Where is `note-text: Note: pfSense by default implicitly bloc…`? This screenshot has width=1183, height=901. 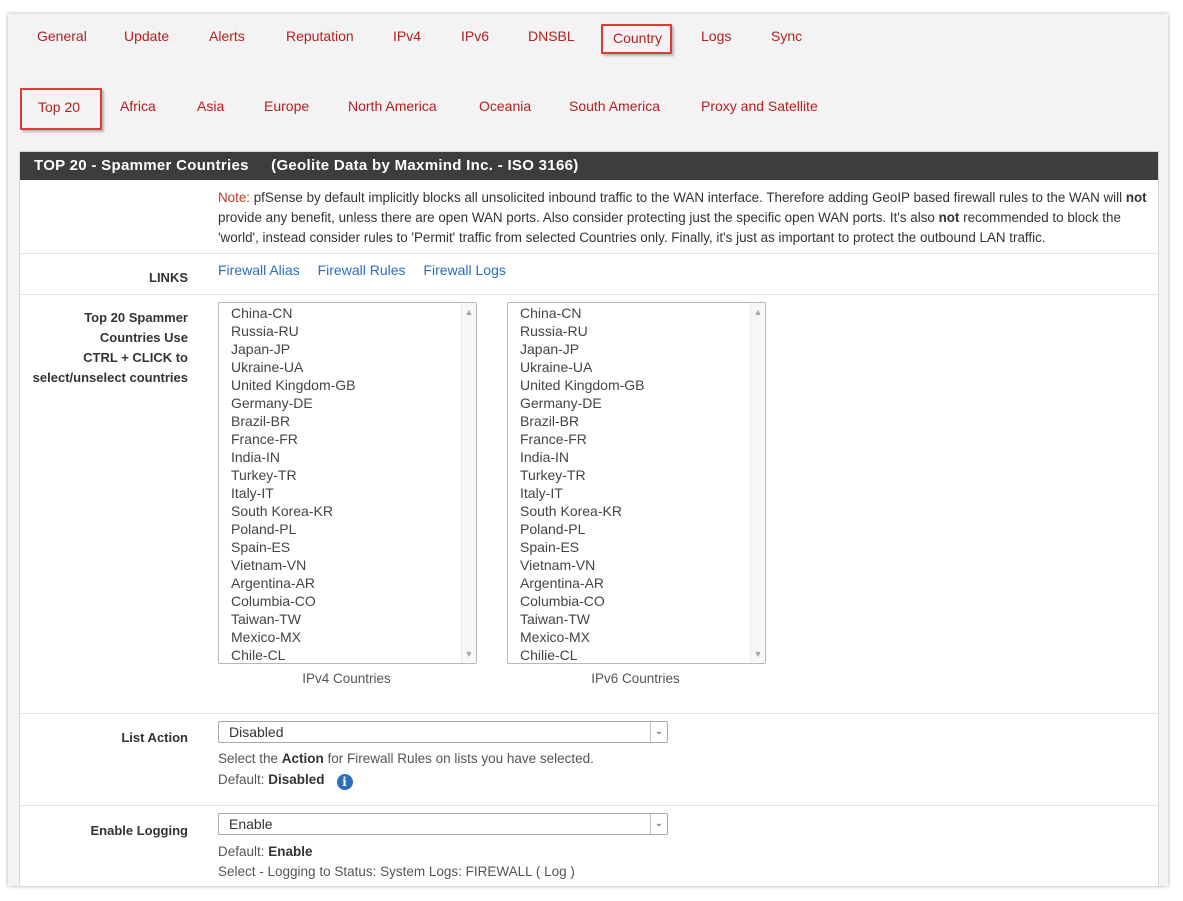 note-text: Note: pfSense by default implicitly bloc… is located at coordinates (685, 218).